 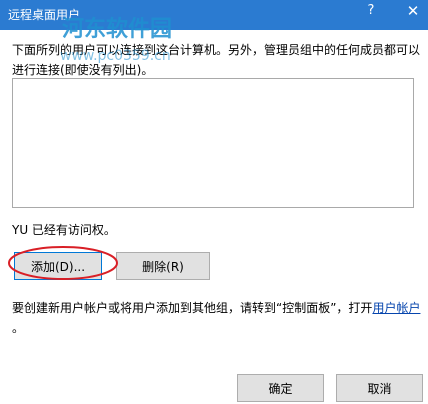 What do you see at coordinates (371, 15) in the screenshot?
I see `help-button: ?` at bounding box center [371, 15].